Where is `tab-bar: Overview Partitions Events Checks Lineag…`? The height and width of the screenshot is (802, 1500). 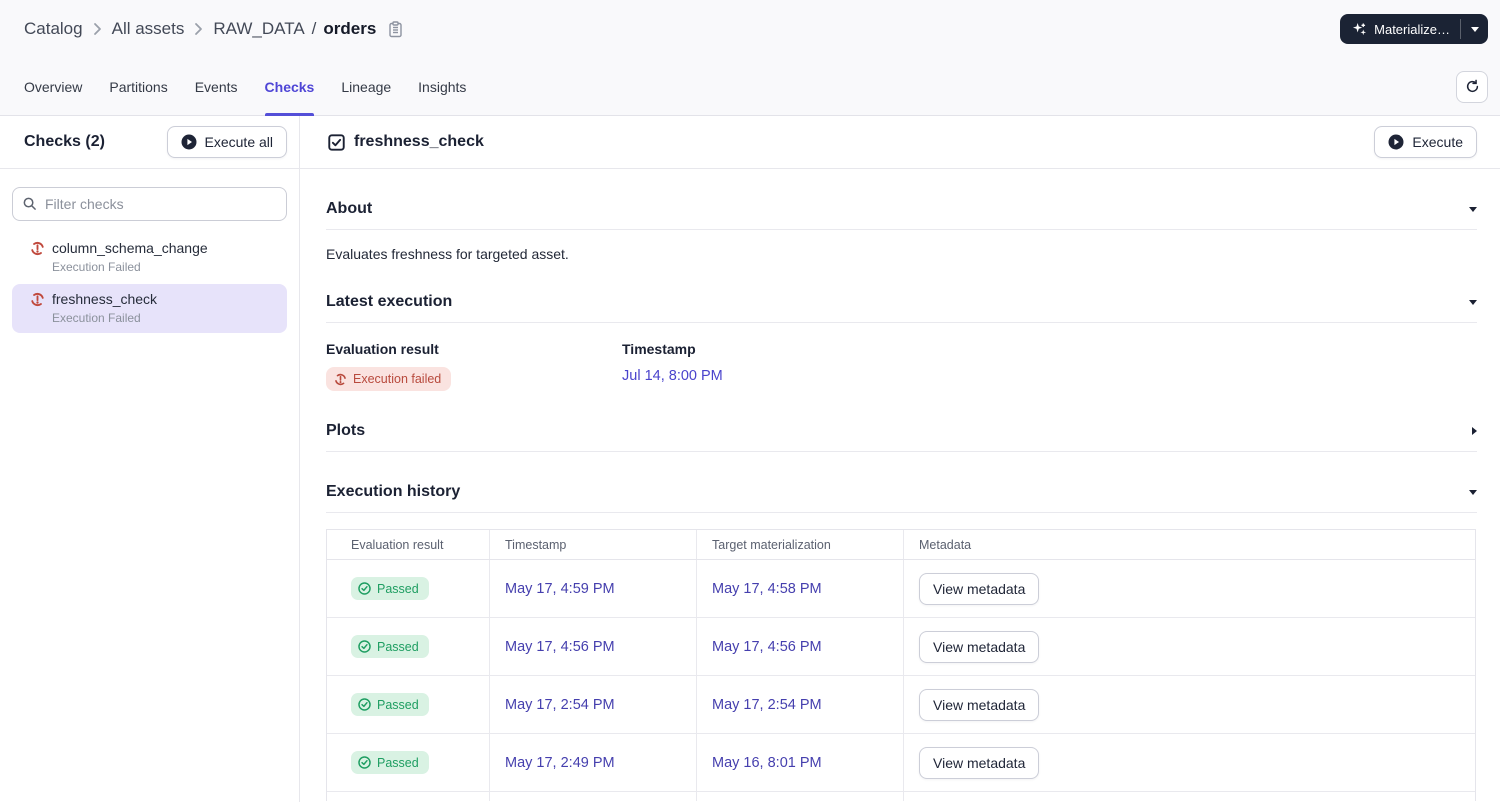
tab-bar: Overview Partitions Events Checks Lineag… is located at coordinates (750, 87).